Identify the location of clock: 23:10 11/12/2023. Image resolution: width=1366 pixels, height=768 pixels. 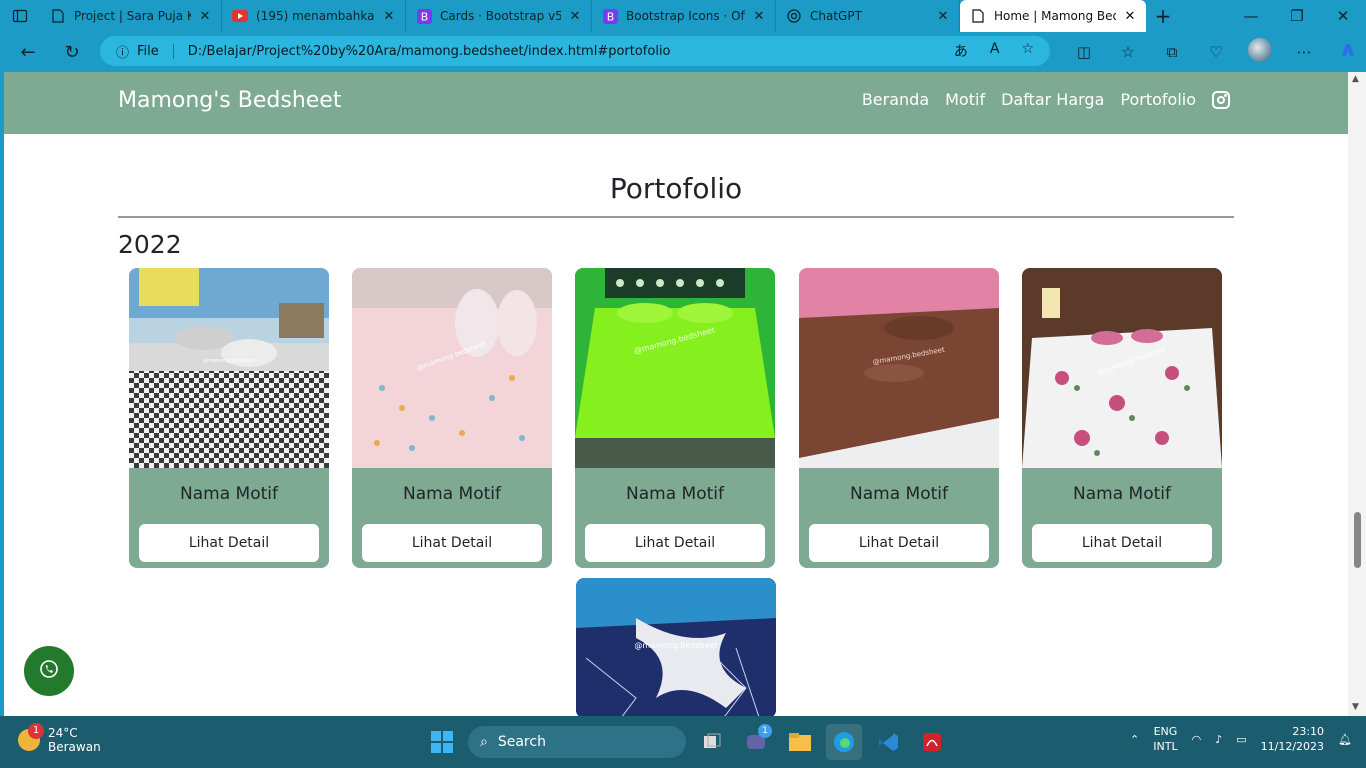
(1292, 739).